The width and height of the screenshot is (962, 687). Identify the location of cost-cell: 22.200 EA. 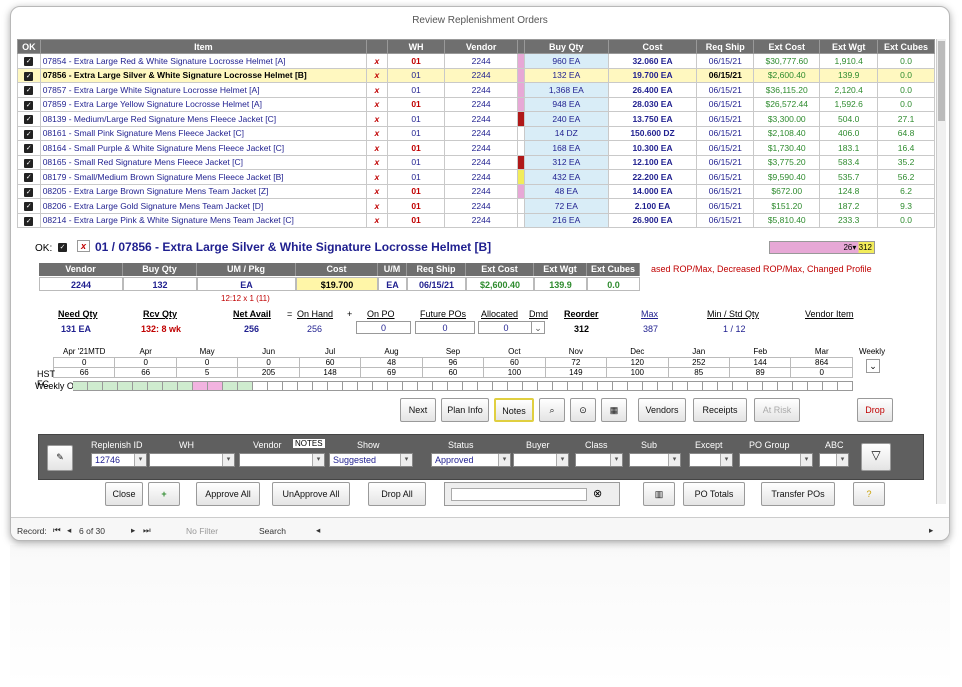
(652, 177).